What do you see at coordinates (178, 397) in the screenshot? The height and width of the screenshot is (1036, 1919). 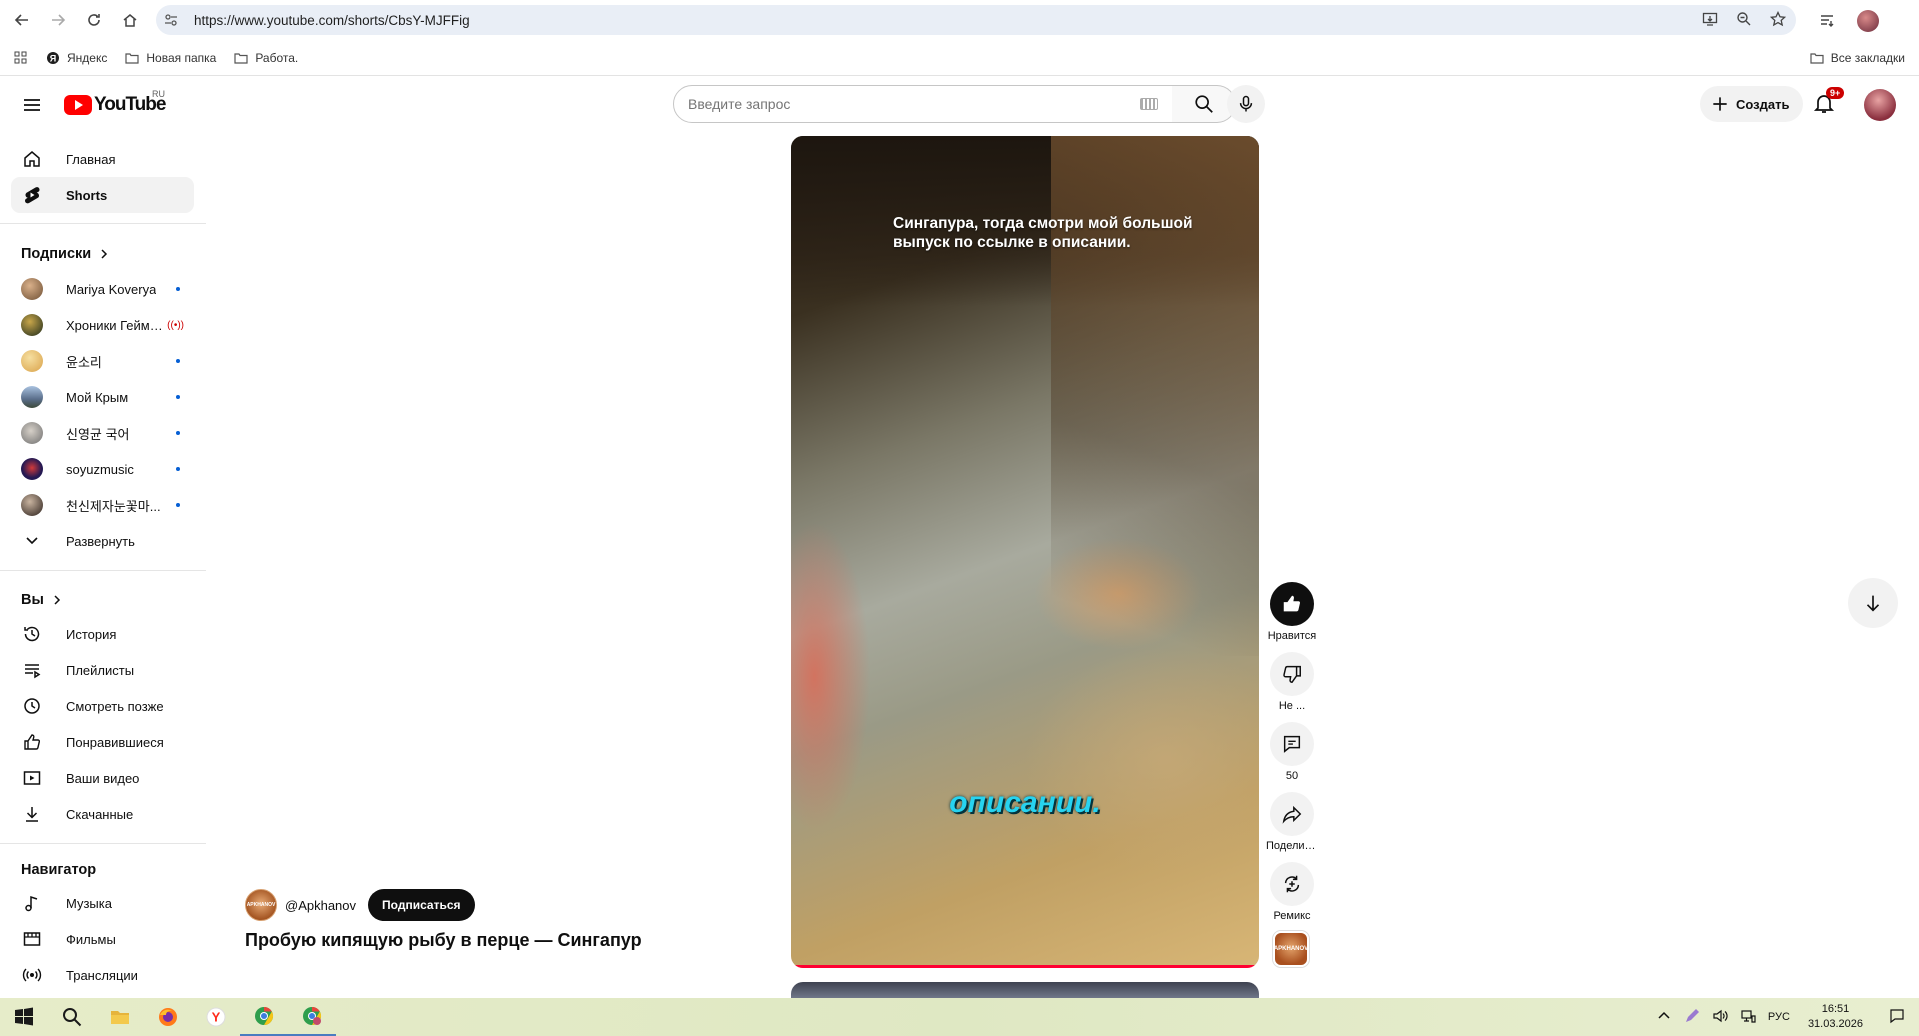 I see `new-content-dot` at bounding box center [178, 397].